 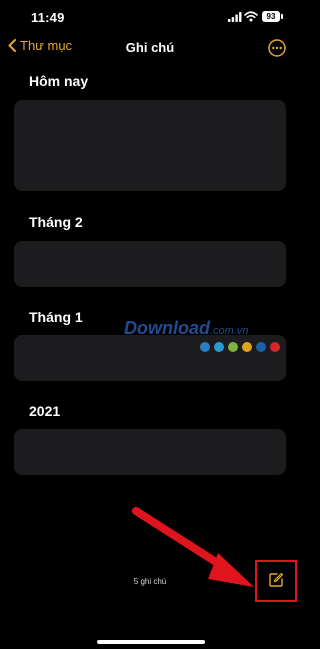 I want to click on status-time: 11:49, so click(x=48, y=17).